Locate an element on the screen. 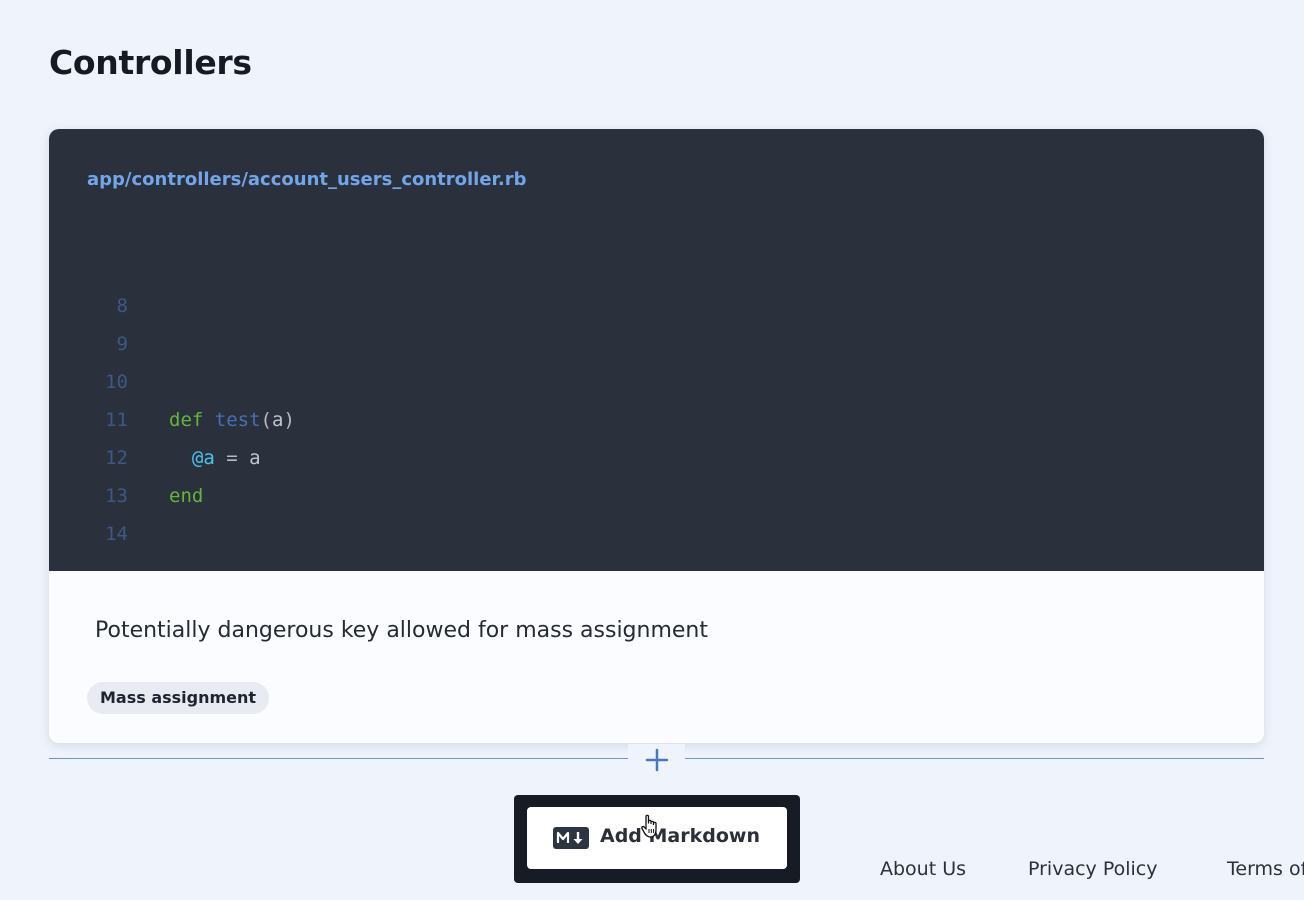 The image size is (1304, 900). finding-tag: Mass assignment is located at coordinates (178, 698).